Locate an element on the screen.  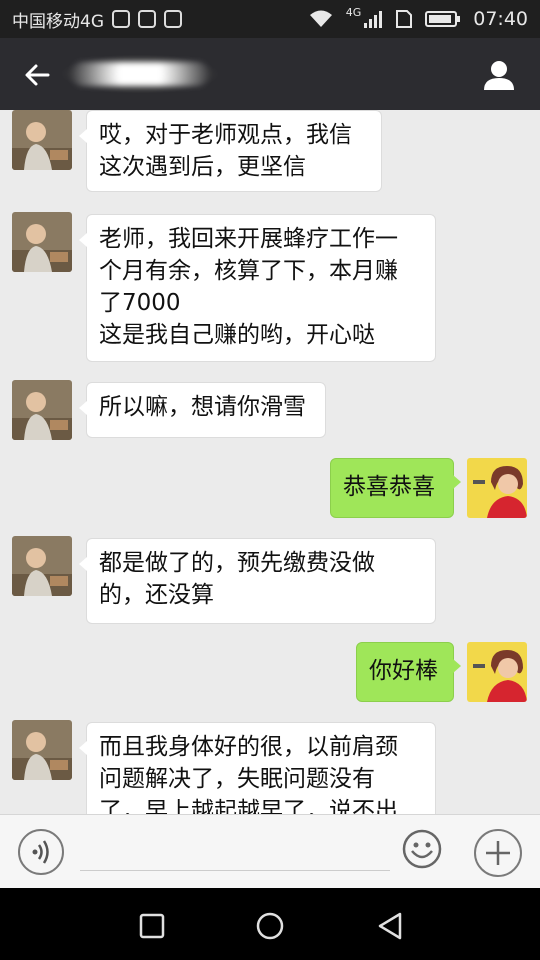
sim-icon is located at coordinates (404, 19).